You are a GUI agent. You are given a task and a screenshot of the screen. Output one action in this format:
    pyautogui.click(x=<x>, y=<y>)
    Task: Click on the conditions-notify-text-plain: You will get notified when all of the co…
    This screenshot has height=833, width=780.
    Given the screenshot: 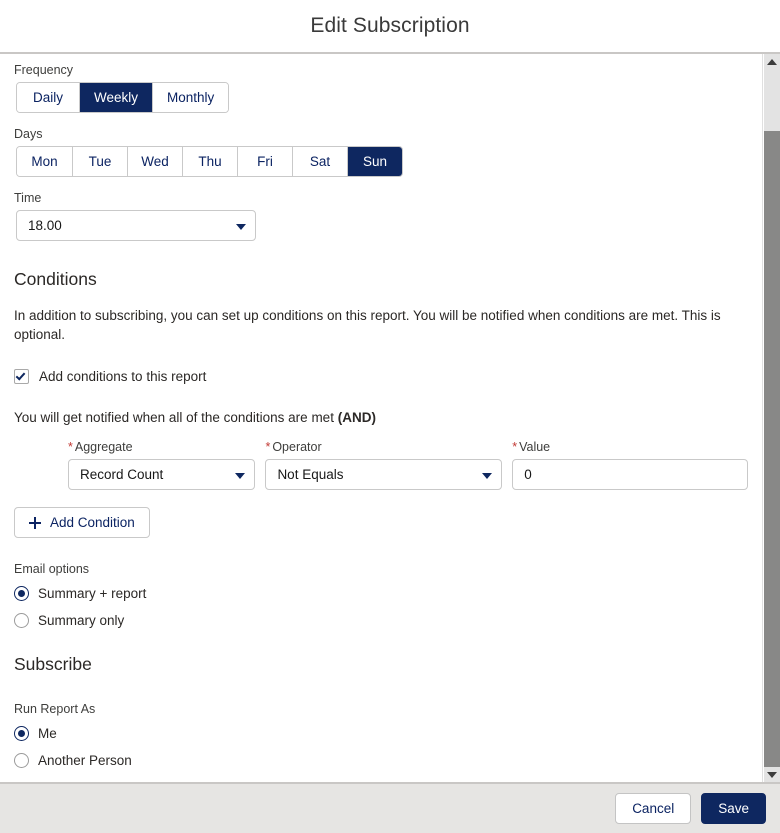 What is the action you would take?
    pyautogui.click(x=176, y=418)
    